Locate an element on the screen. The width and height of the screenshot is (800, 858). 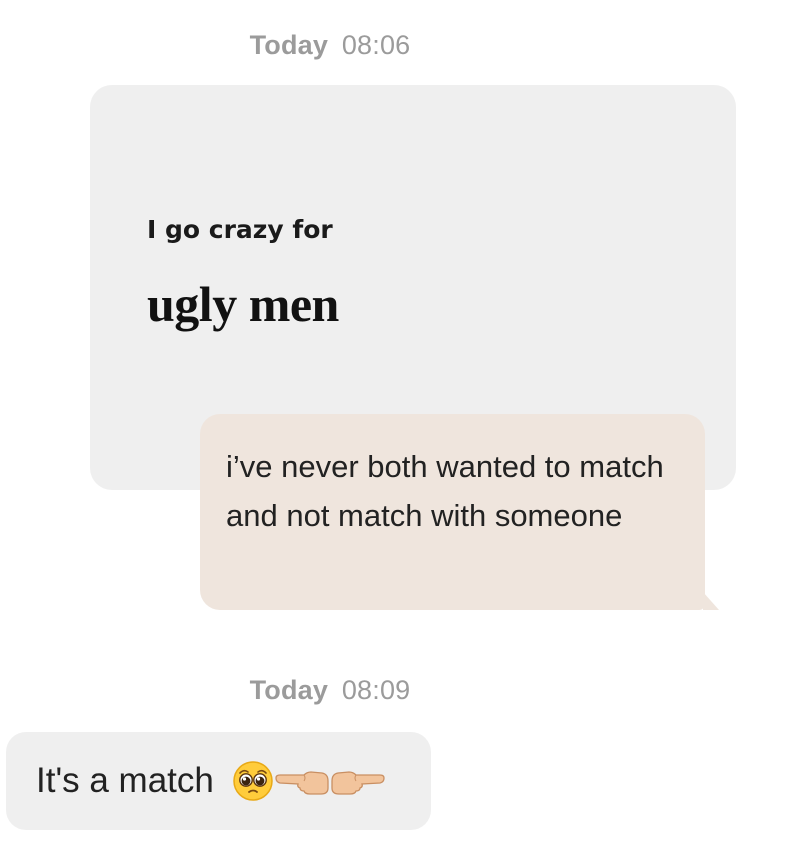
prompt-answer: ugly men is located at coordinates (243, 304).